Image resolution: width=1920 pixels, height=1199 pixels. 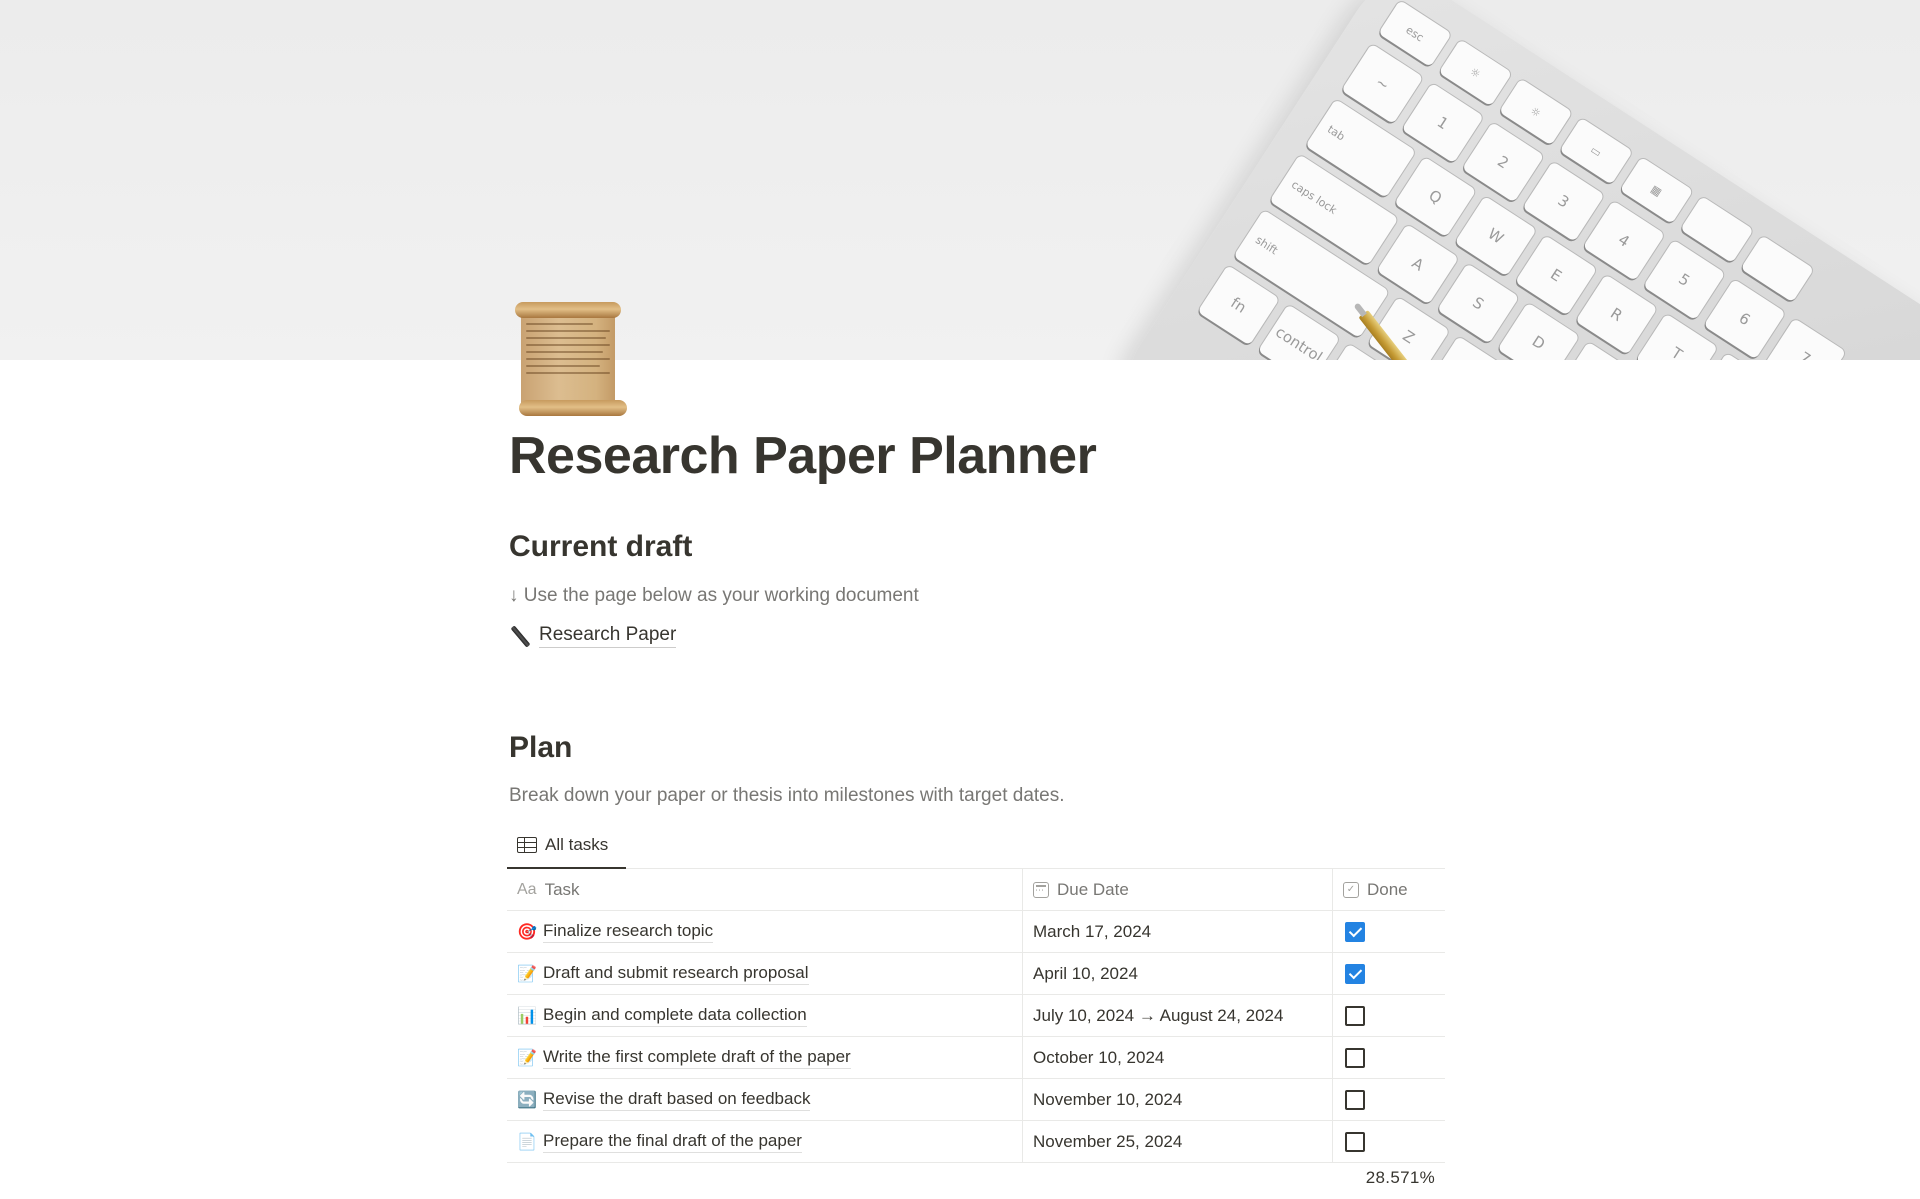 What do you see at coordinates (677, 1099) in the screenshot?
I see `task-title: Revise the draft based on feedback` at bounding box center [677, 1099].